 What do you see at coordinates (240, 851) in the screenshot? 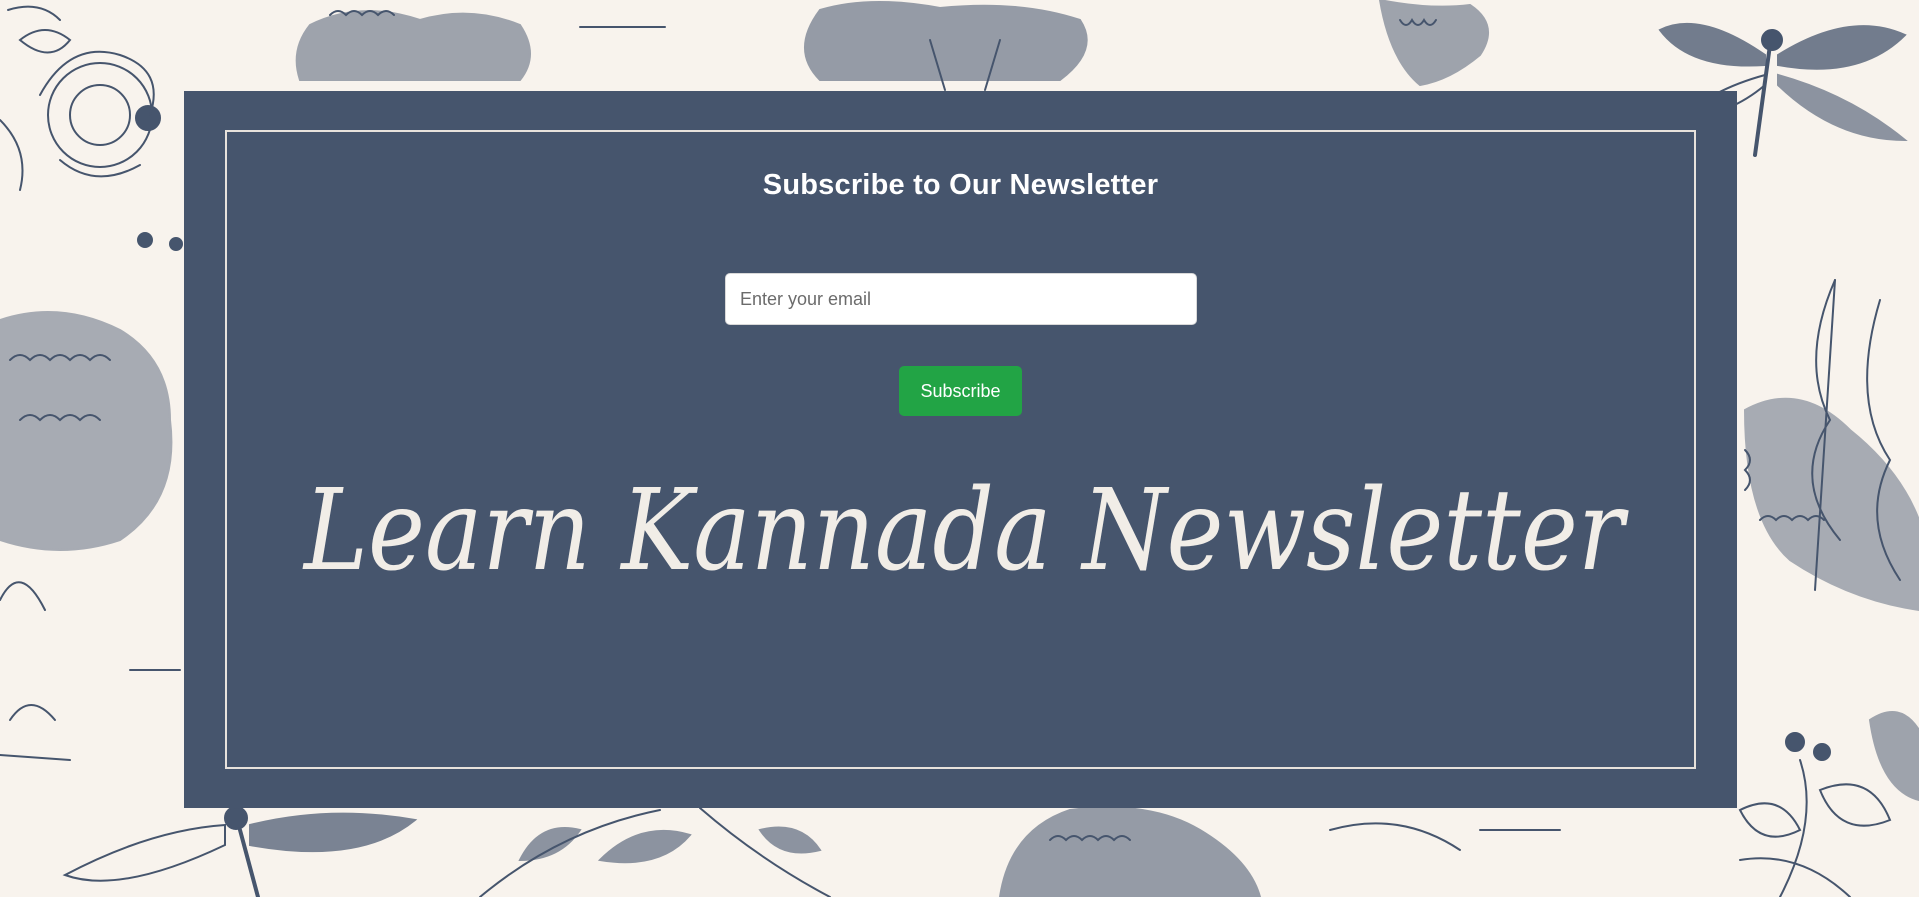
I see `dragonfly-illustration` at bounding box center [240, 851].